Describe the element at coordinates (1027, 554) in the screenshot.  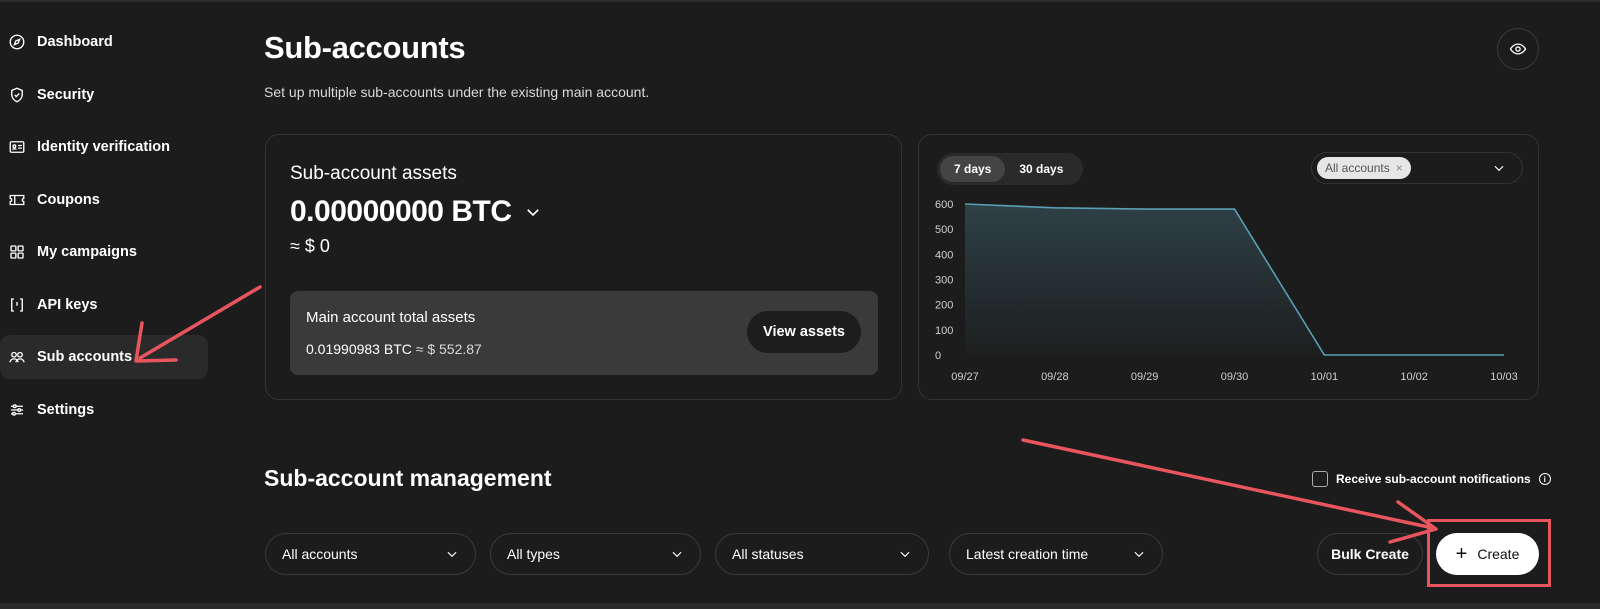
I see `filter-label: Latest creation time` at that location.